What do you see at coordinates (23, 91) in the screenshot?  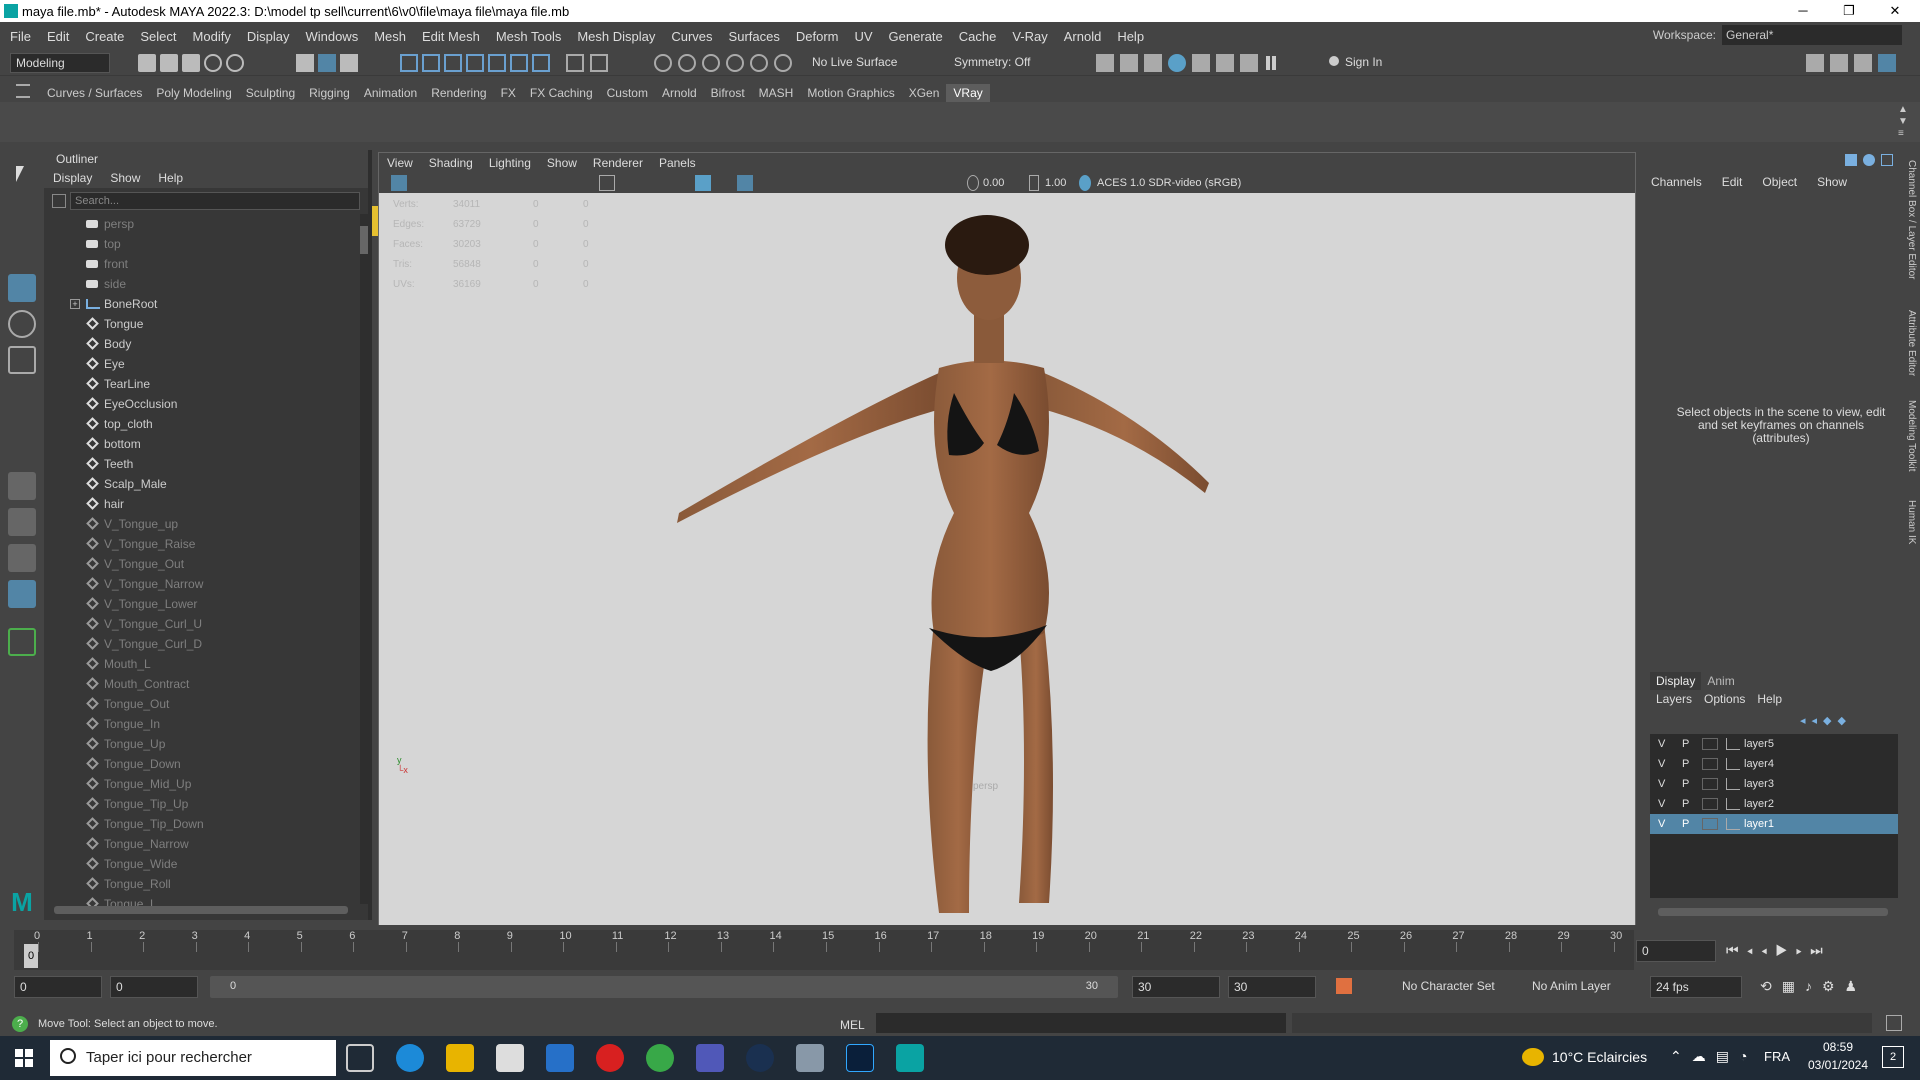 I see `shelf-menu-icon` at bounding box center [23, 91].